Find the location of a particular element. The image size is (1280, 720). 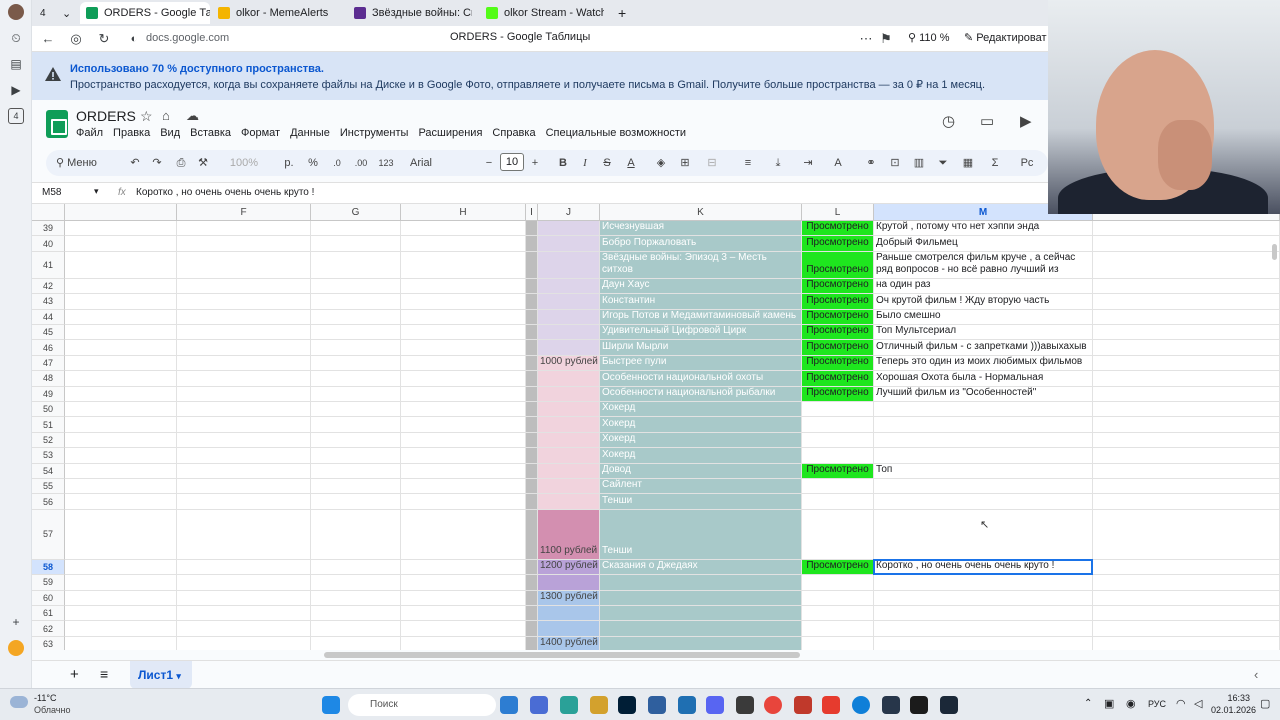

start-icon is located at coordinates (331, 705).